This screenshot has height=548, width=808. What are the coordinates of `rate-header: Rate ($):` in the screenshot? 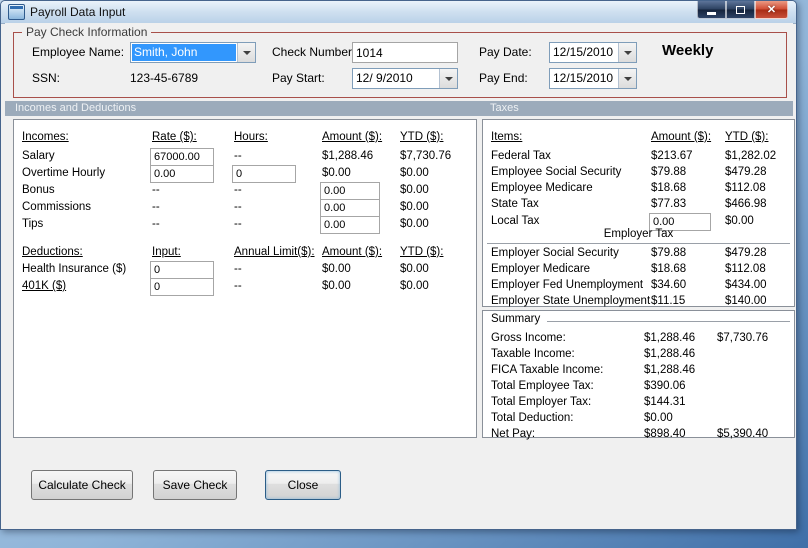 It's located at (174, 137).